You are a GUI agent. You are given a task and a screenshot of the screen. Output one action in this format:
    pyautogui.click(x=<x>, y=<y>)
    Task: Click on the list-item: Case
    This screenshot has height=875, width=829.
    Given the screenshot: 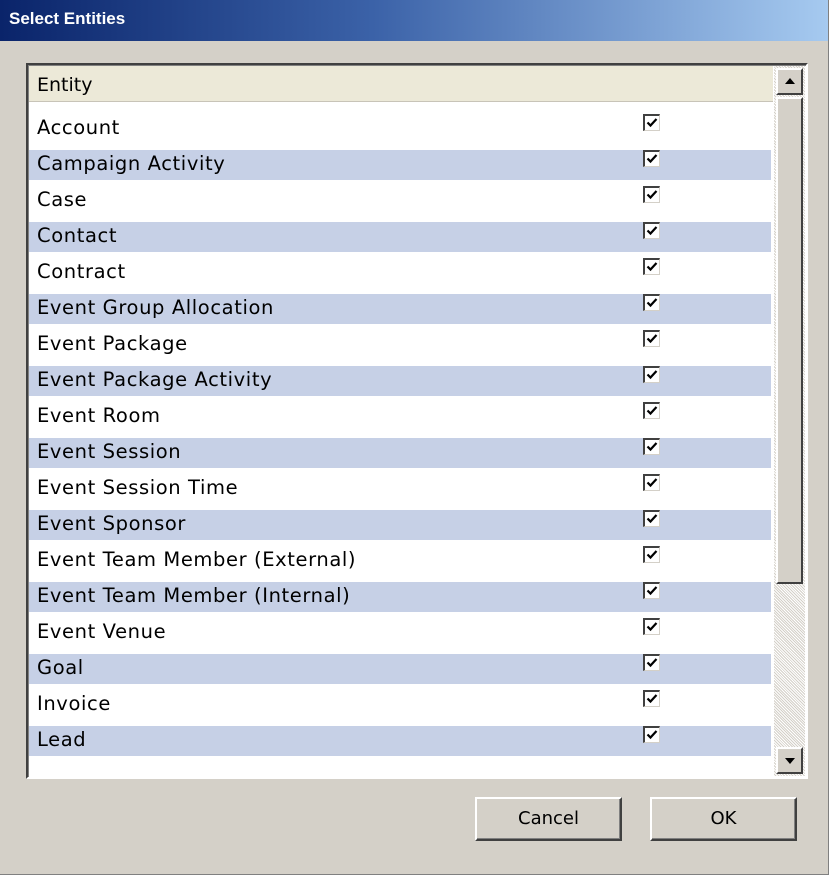 What is the action you would take?
    pyautogui.click(x=400, y=201)
    